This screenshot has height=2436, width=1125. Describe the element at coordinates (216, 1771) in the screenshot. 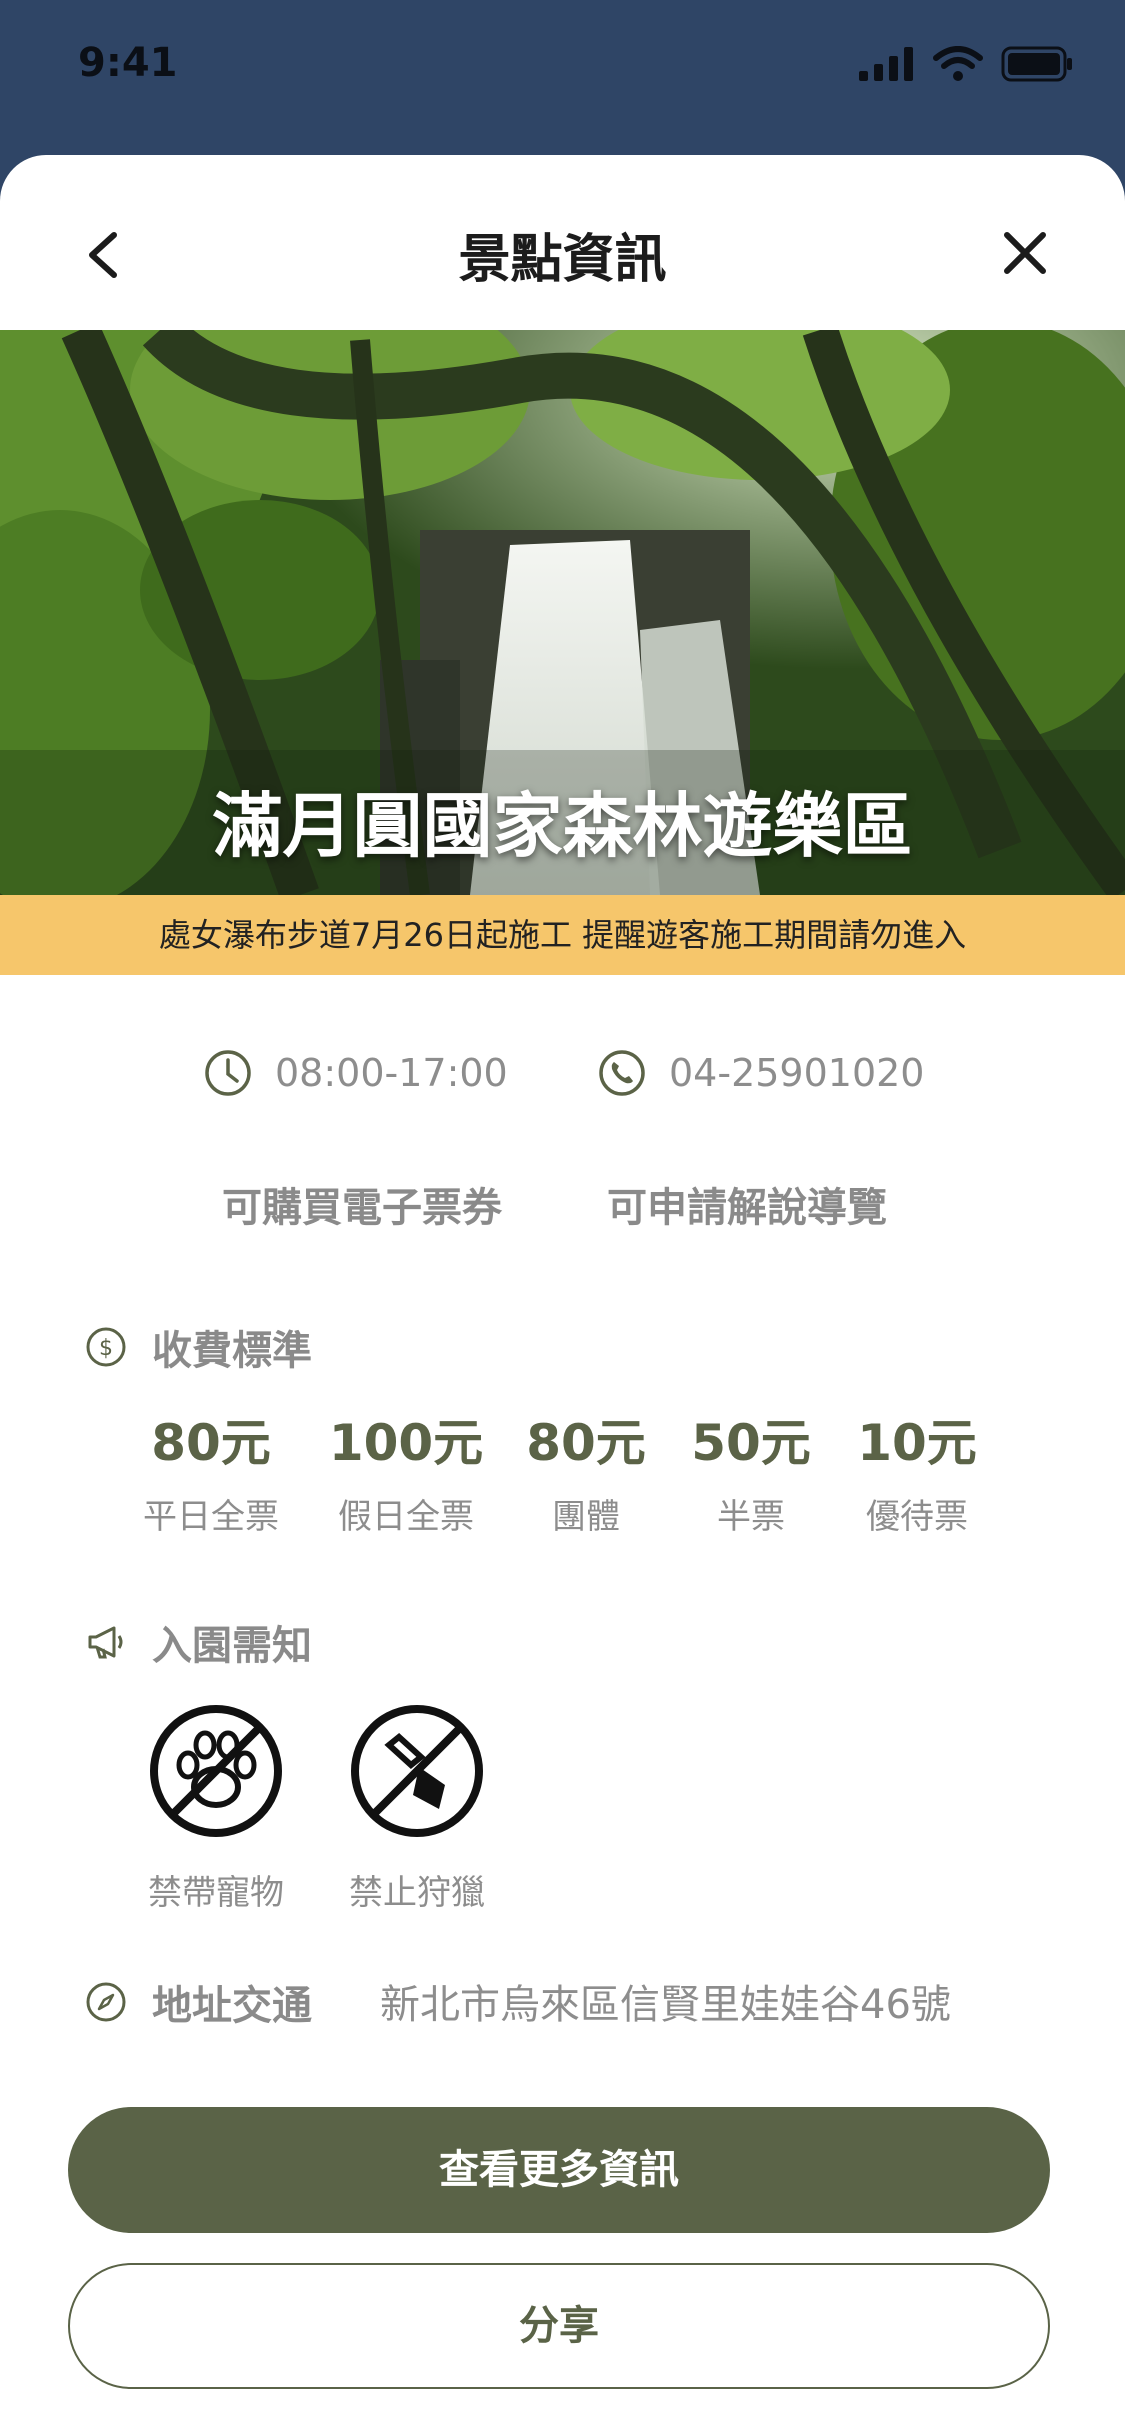

I see `no-pets-icon` at that location.